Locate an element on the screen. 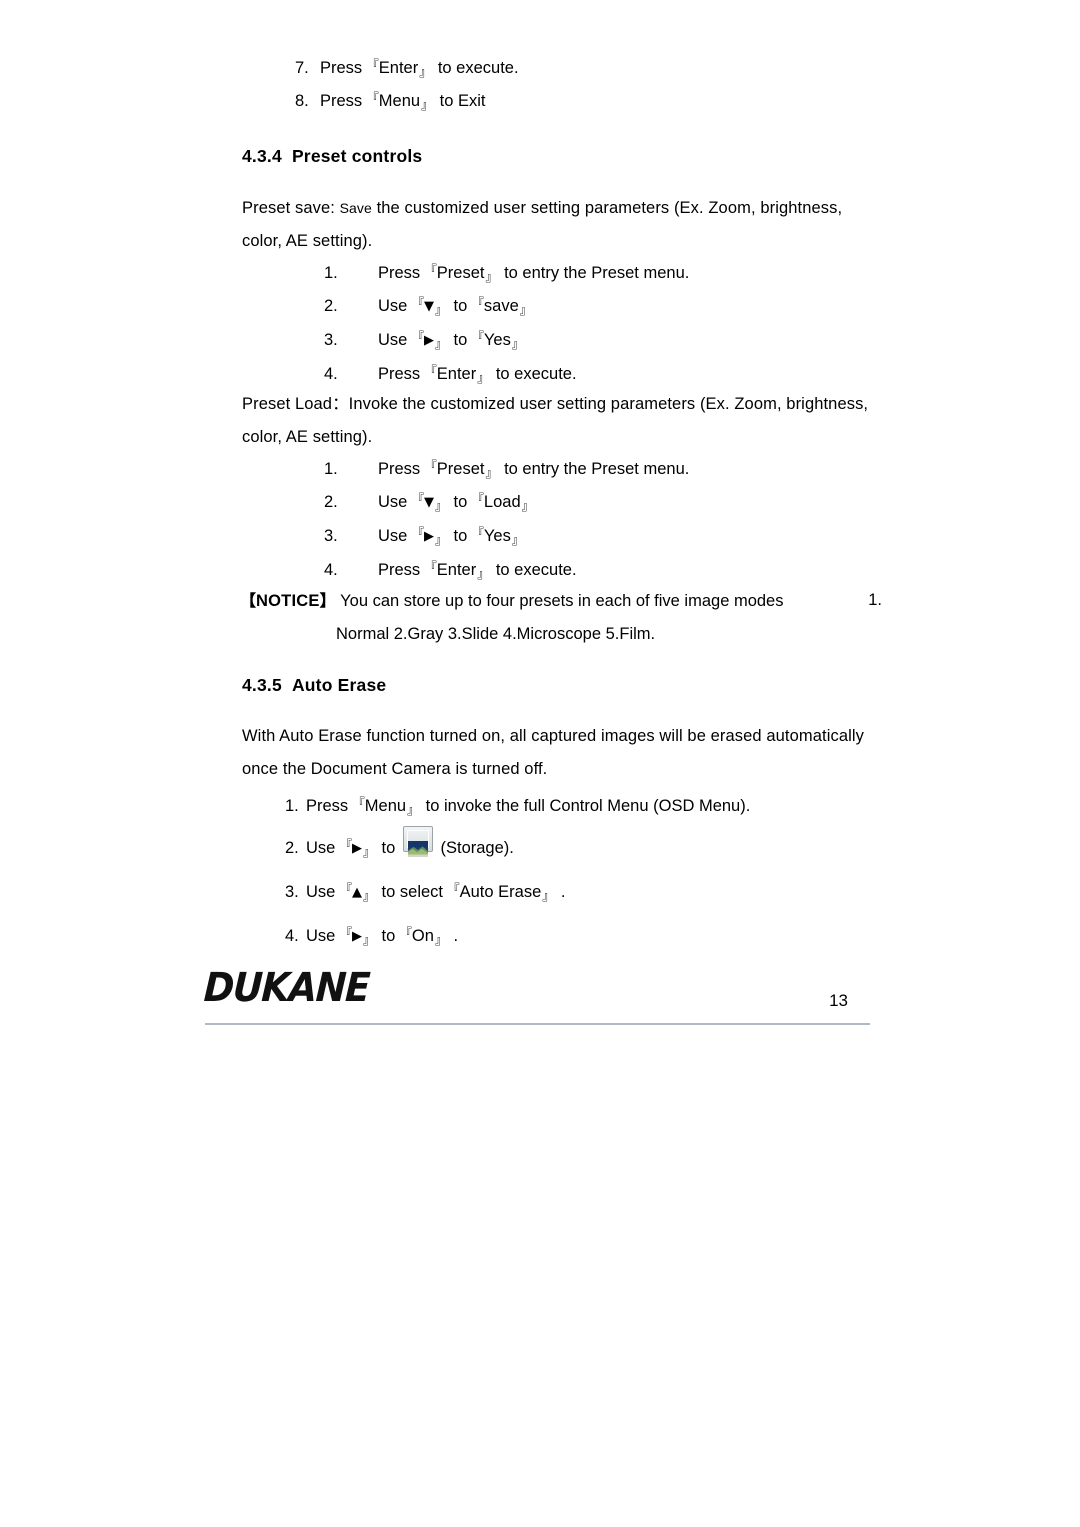 The image size is (1080, 1527). list-item: 2. Use 『▼』 to 『Load』 is located at coordinates (557, 503).